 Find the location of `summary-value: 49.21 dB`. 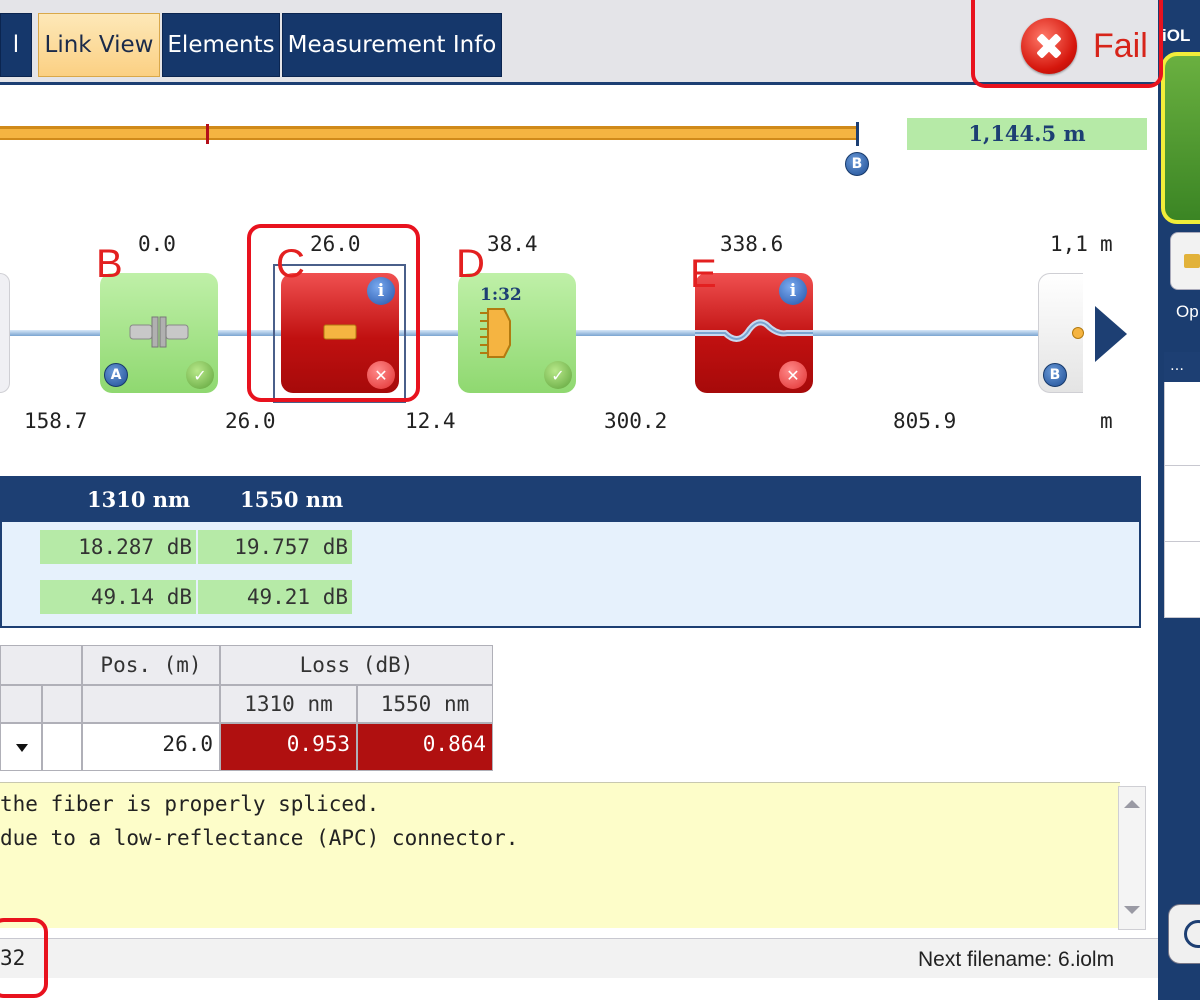

summary-value: 49.21 dB is located at coordinates (275, 597).